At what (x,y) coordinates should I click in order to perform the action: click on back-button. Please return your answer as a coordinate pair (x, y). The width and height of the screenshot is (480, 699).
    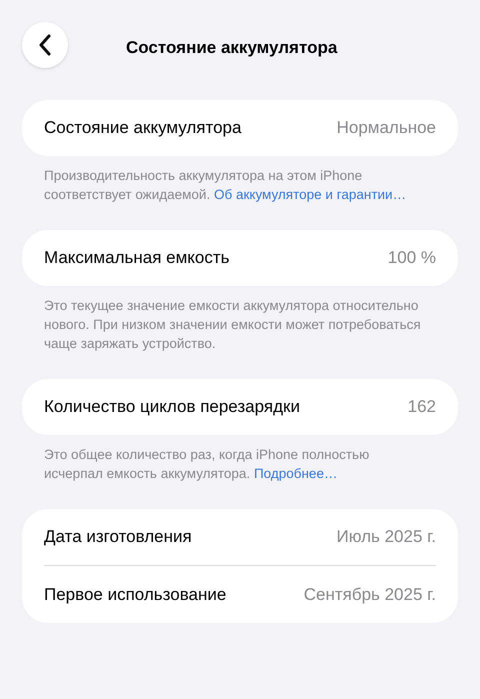
    Looking at the image, I should click on (45, 45).